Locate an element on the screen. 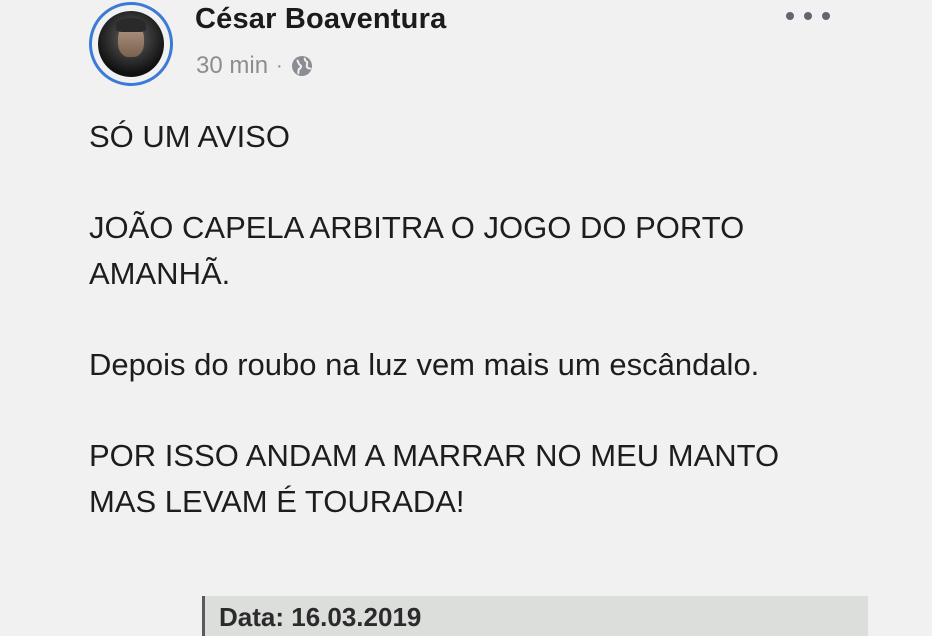  attachment-date-text: Data: 16.03.2019 is located at coordinates (320, 617).